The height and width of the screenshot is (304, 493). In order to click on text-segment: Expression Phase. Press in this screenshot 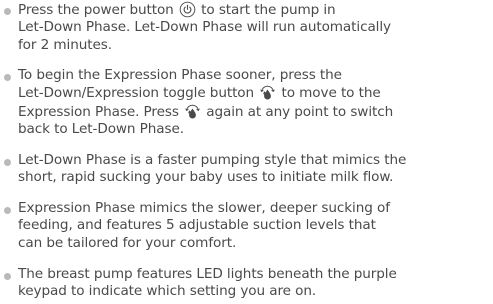, I will do `click(101, 111)`.